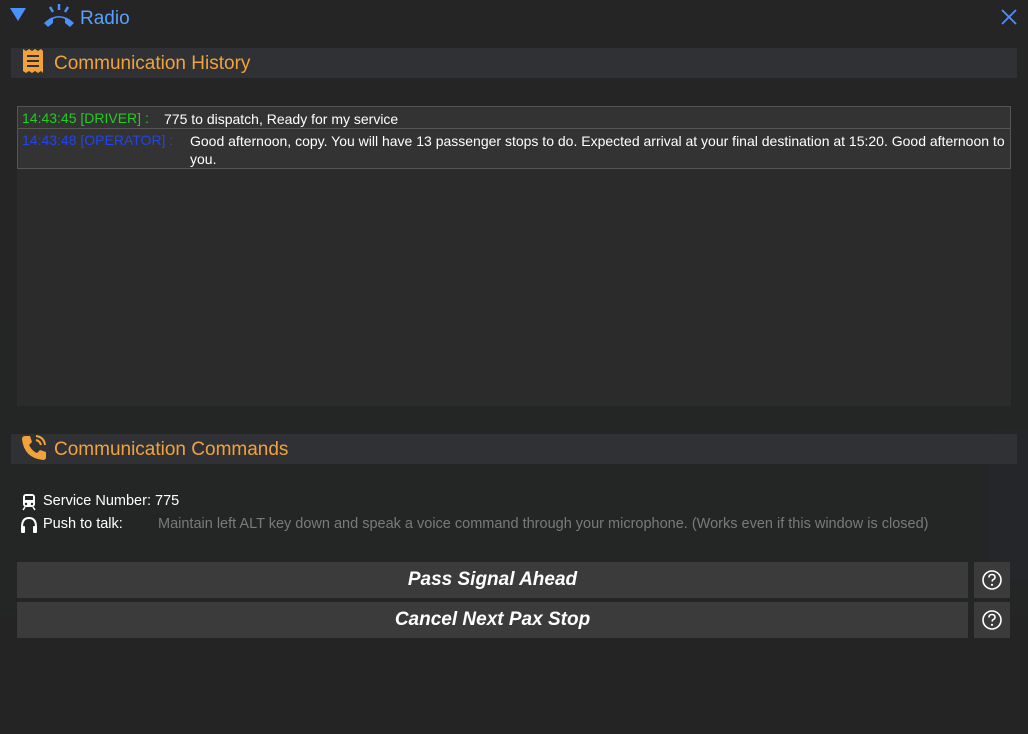  What do you see at coordinates (34, 447) in the screenshot?
I see `phone-ringing-icon` at bounding box center [34, 447].